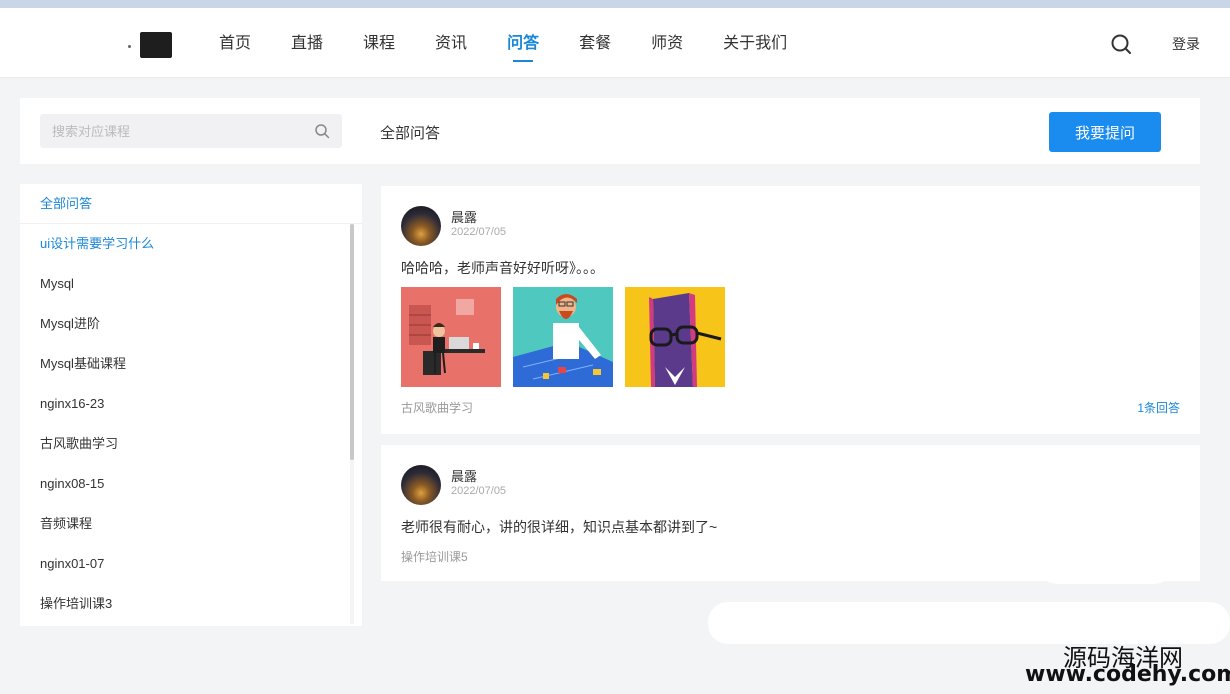 Image resolution: width=1230 pixels, height=694 pixels. I want to click on course-tag: 操作培训课5, so click(434, 556).